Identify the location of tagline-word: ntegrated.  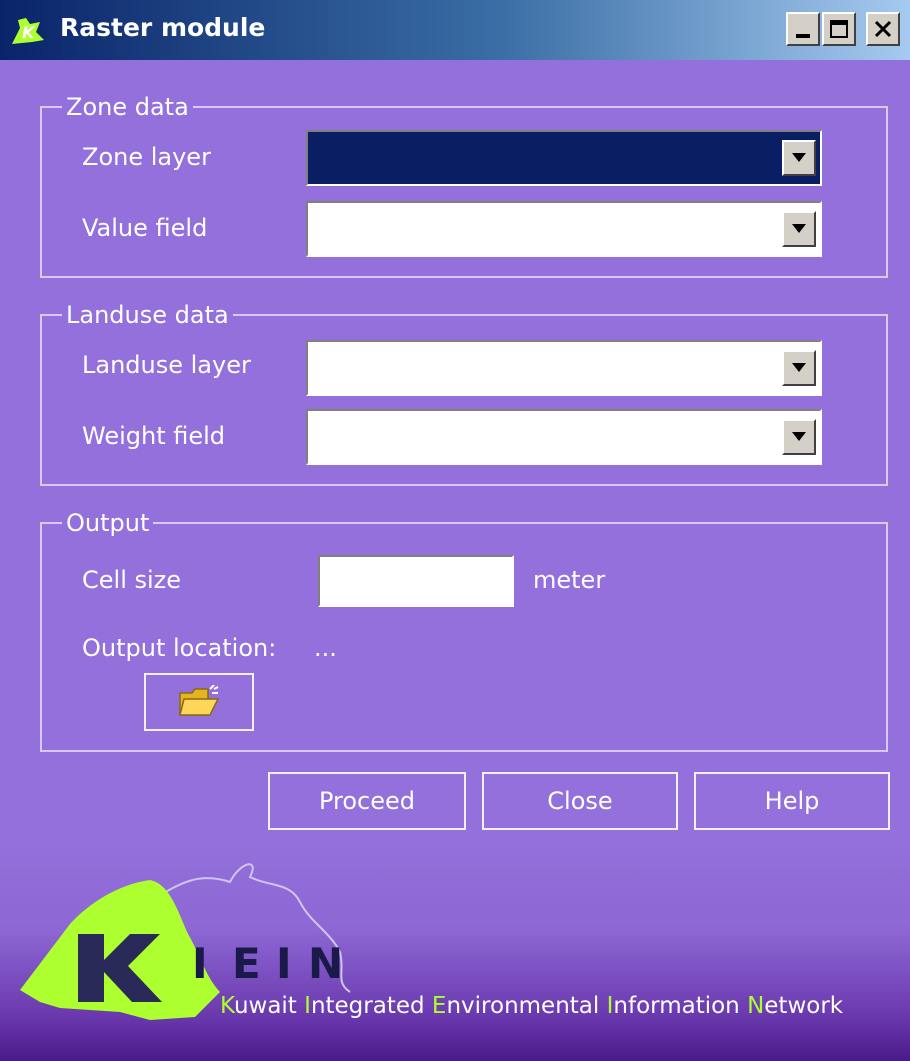
(371, 1006).